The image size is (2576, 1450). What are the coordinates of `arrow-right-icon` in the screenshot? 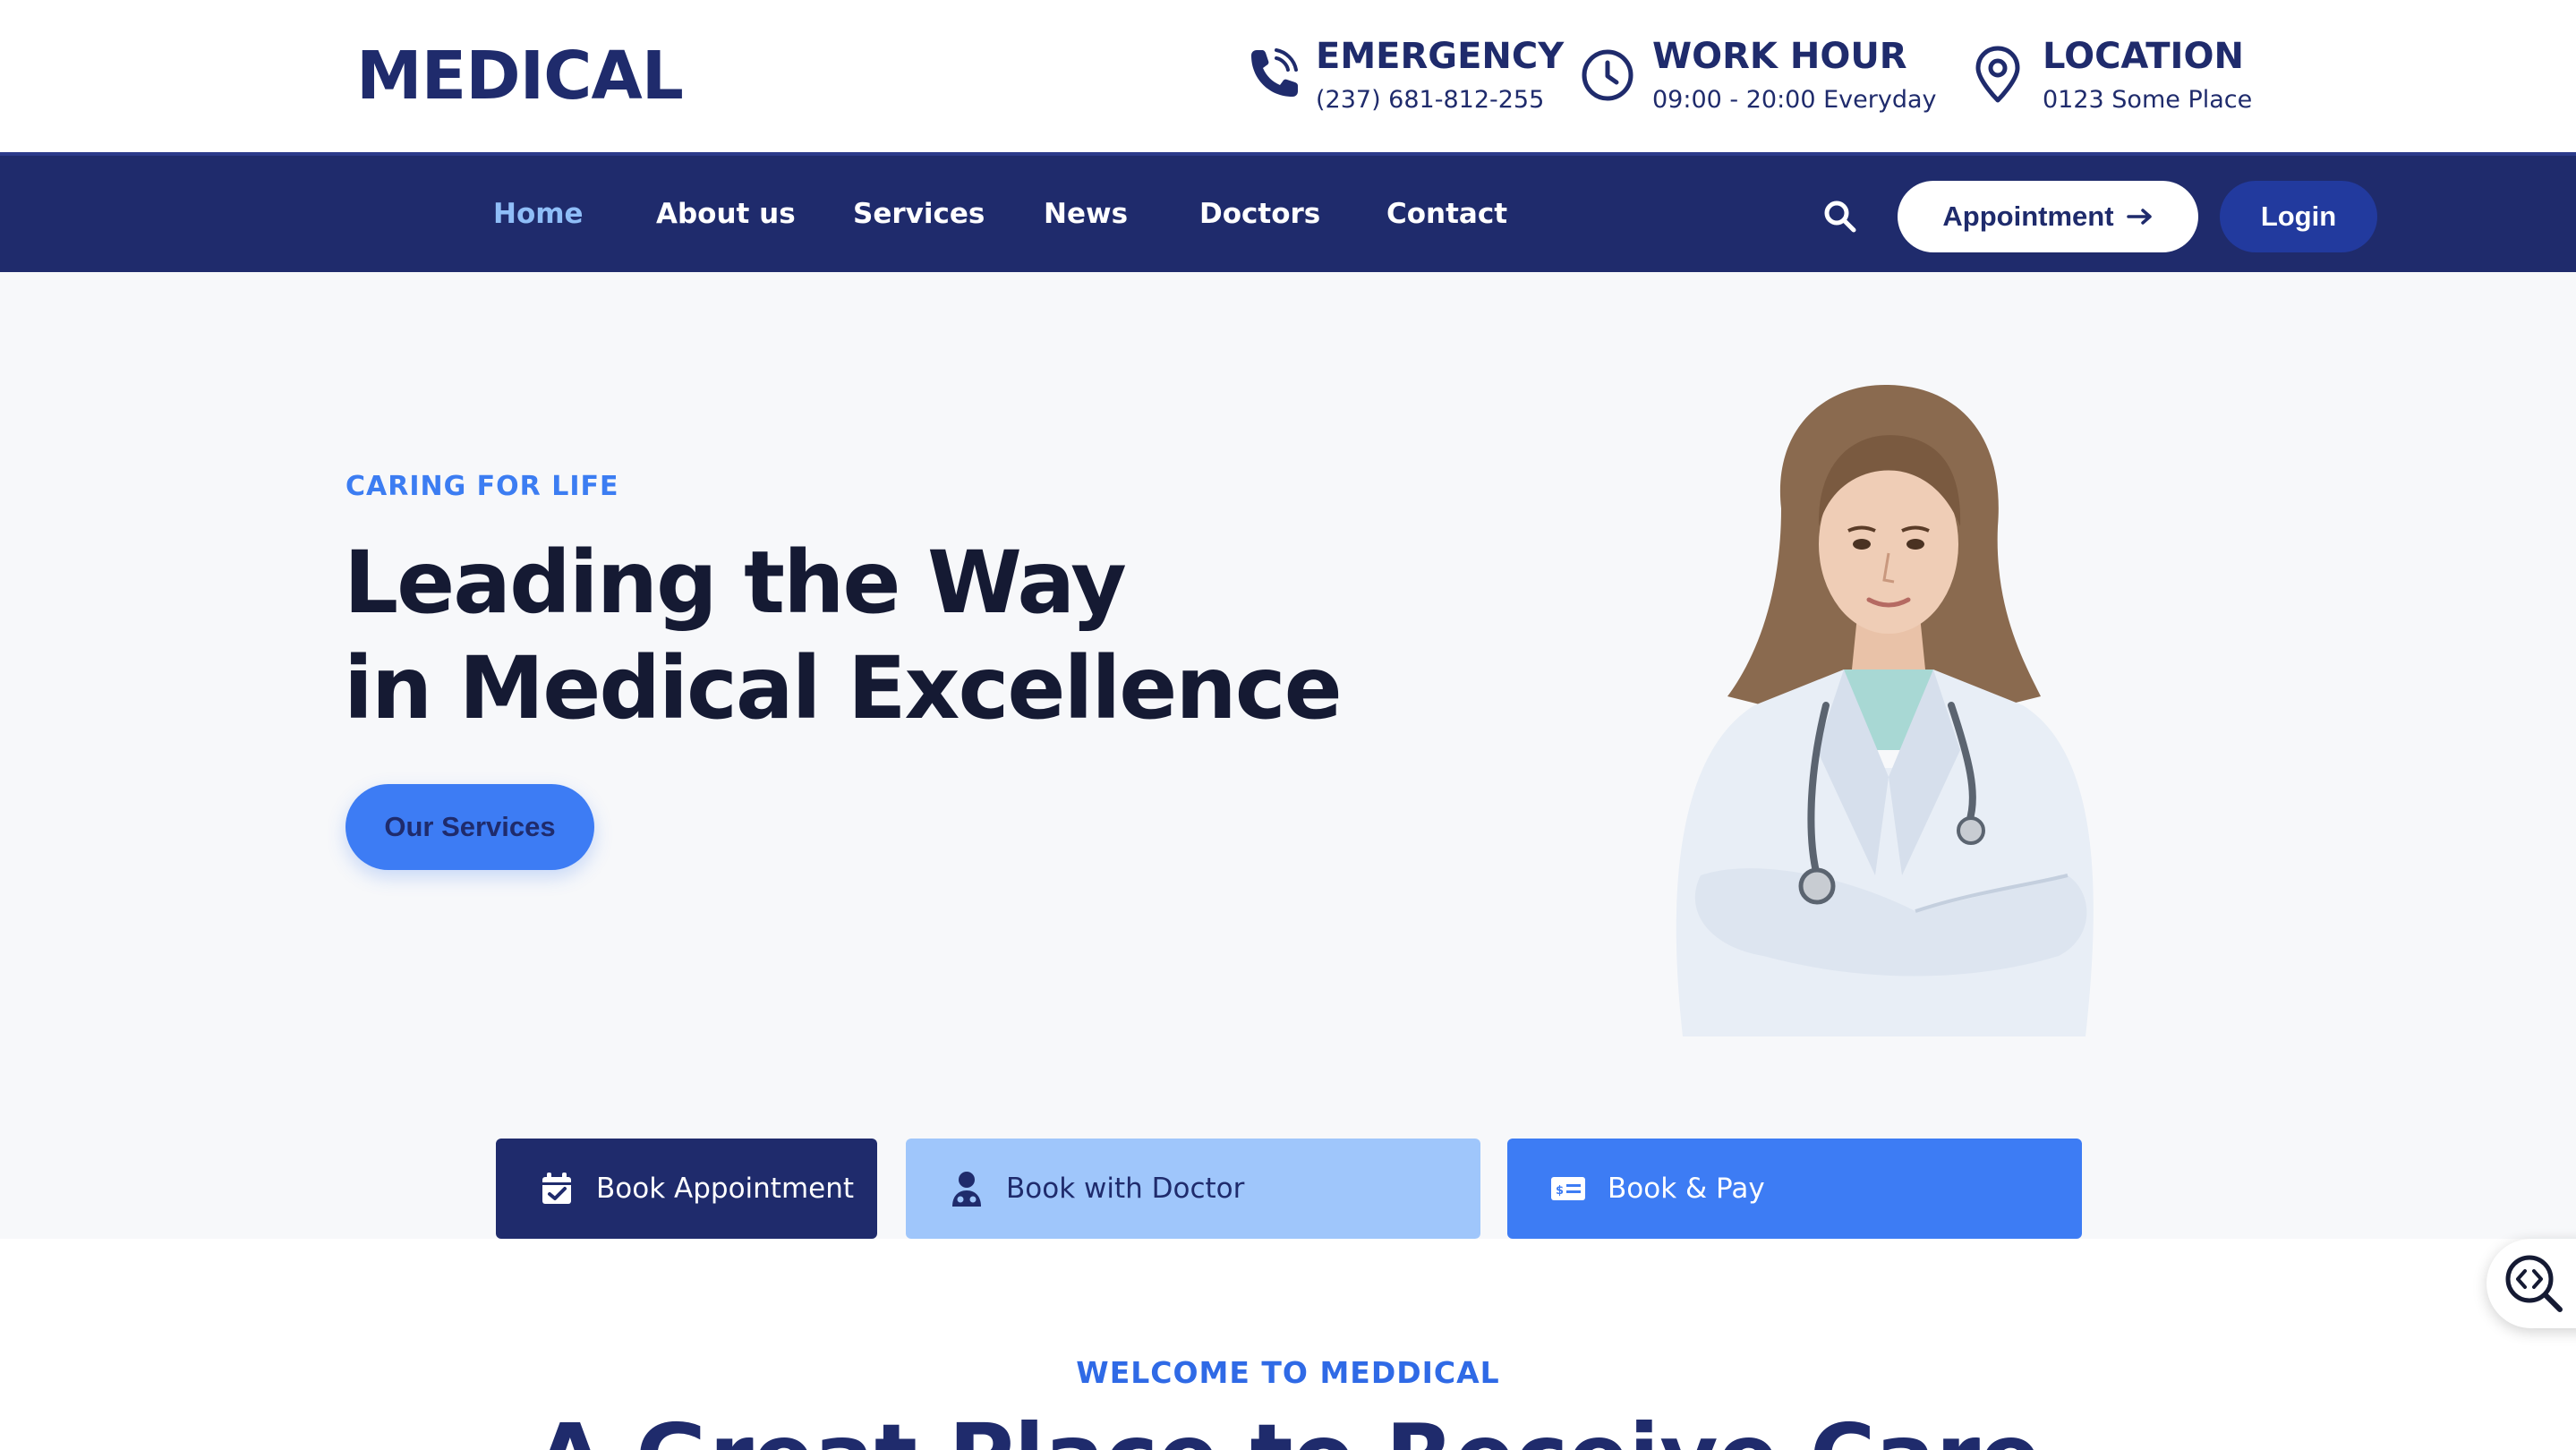 It's located at (2139, 217).